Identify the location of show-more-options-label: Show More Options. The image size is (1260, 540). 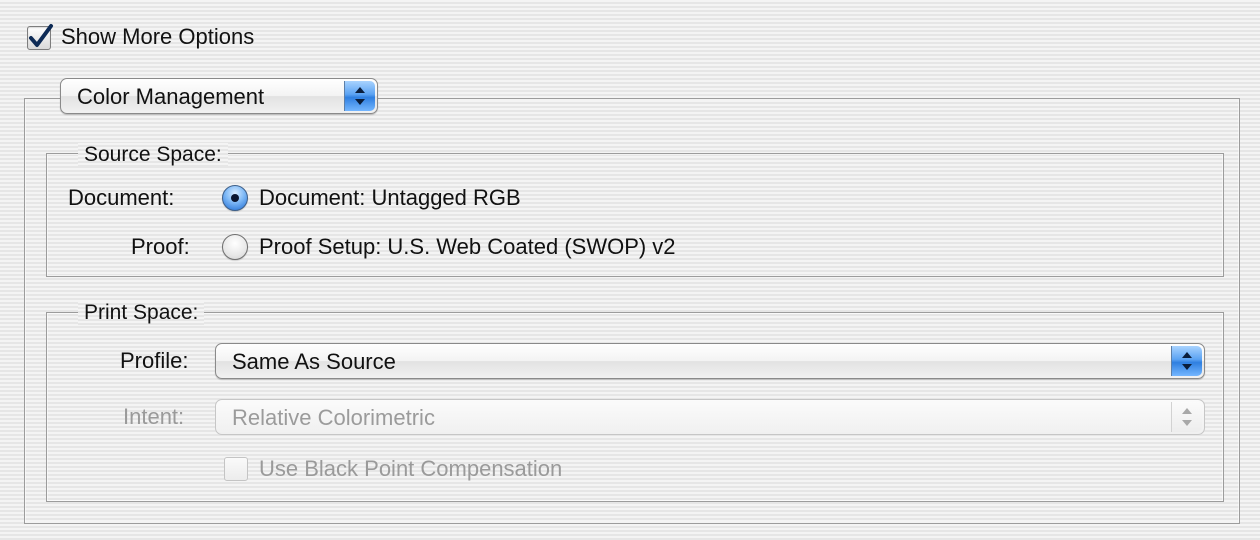
(158, 36).